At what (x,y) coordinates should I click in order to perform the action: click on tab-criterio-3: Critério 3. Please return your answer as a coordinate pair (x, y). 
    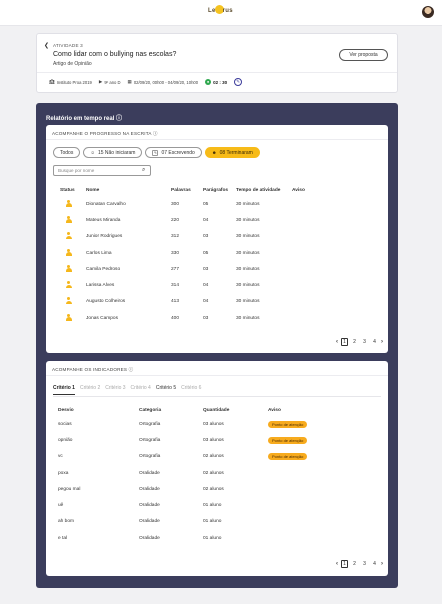
    Looking at the image, I should click on (115, 390).